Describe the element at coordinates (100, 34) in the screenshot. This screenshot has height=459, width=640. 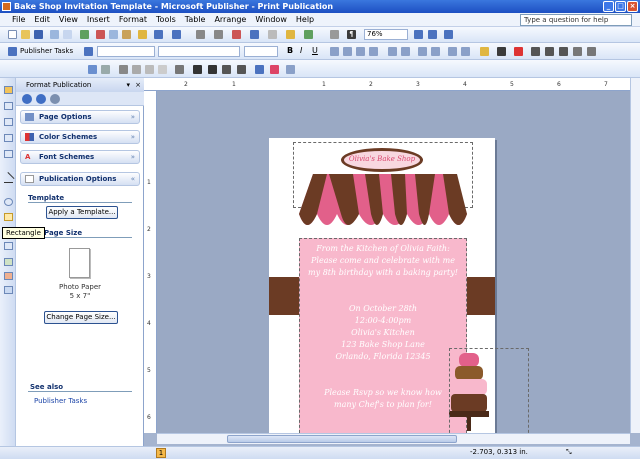
I see `cut-icon` at that location.